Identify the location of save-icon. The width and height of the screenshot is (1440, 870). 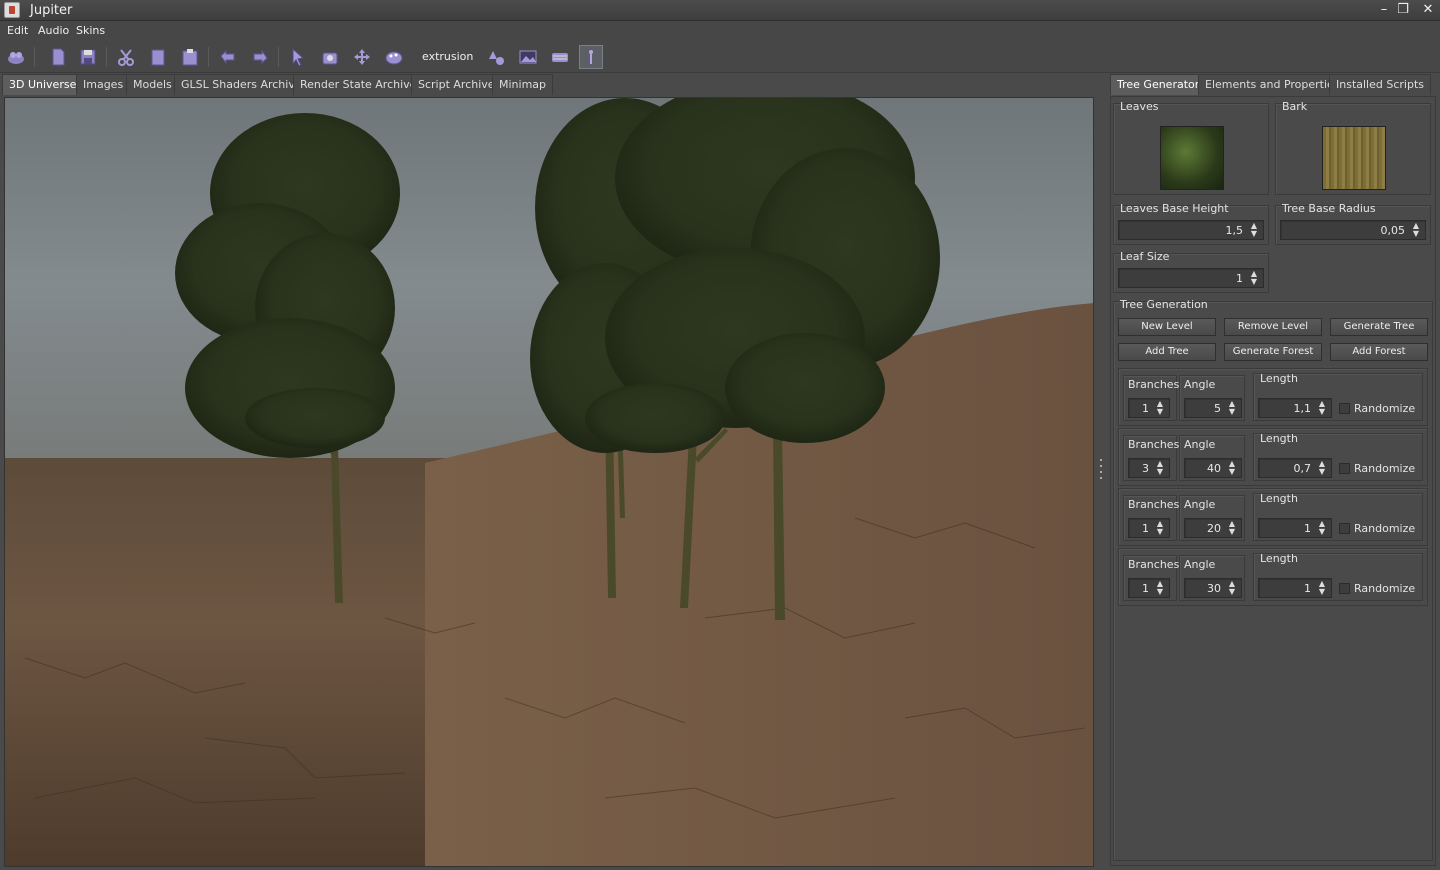
(88, 57).